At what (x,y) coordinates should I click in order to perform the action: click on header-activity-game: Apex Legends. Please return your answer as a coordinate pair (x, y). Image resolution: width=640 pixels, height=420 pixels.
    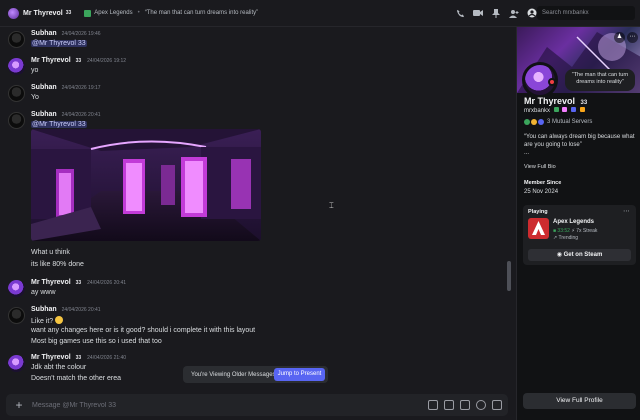
    Looking at the image, I should click on (113, 13).